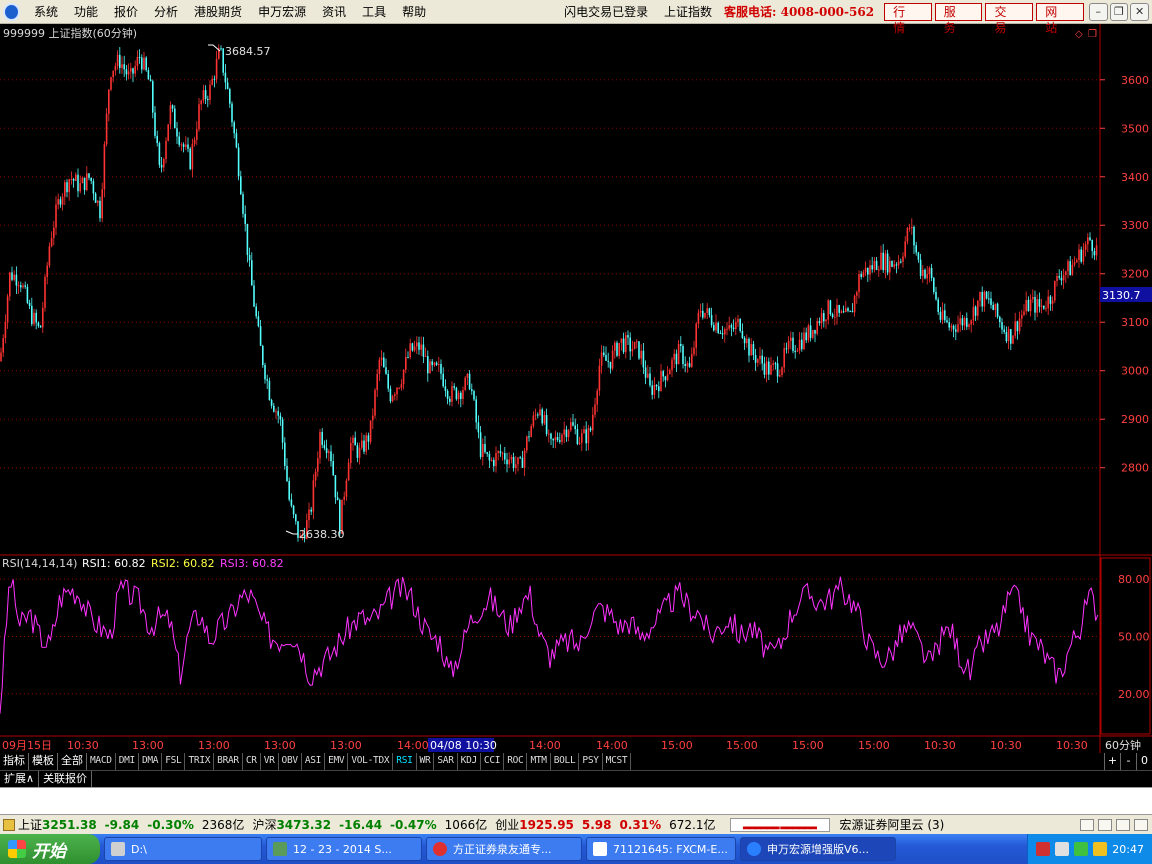  Describe the element at coordinates (1062, 849) in the screenshot. I see `network-icon` at that location.